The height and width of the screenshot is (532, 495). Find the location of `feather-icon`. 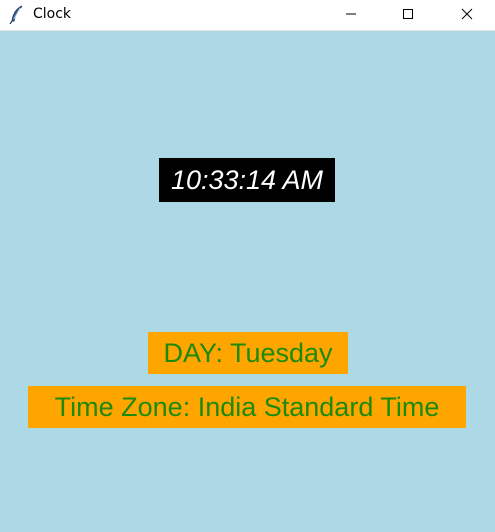

feather-icon is located at coordinates (17, 15).